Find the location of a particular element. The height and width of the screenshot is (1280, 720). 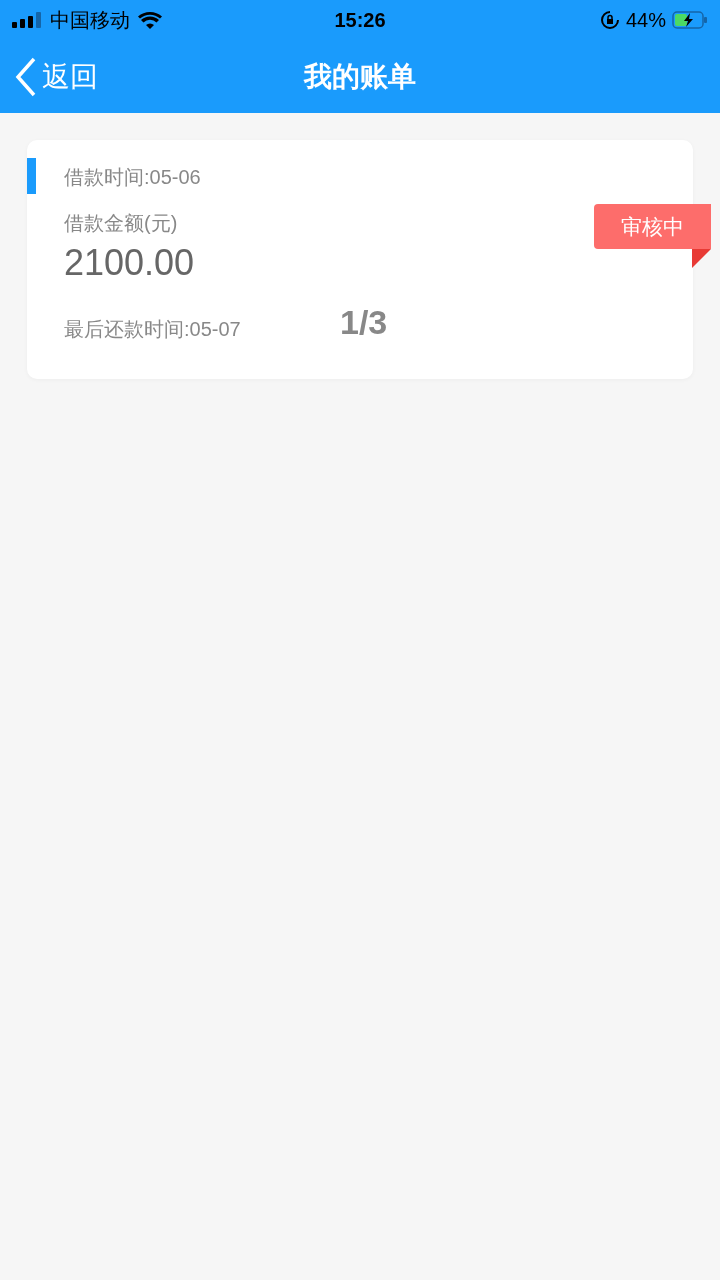

rotation-lock-icon is located at coordinates (609, 20).